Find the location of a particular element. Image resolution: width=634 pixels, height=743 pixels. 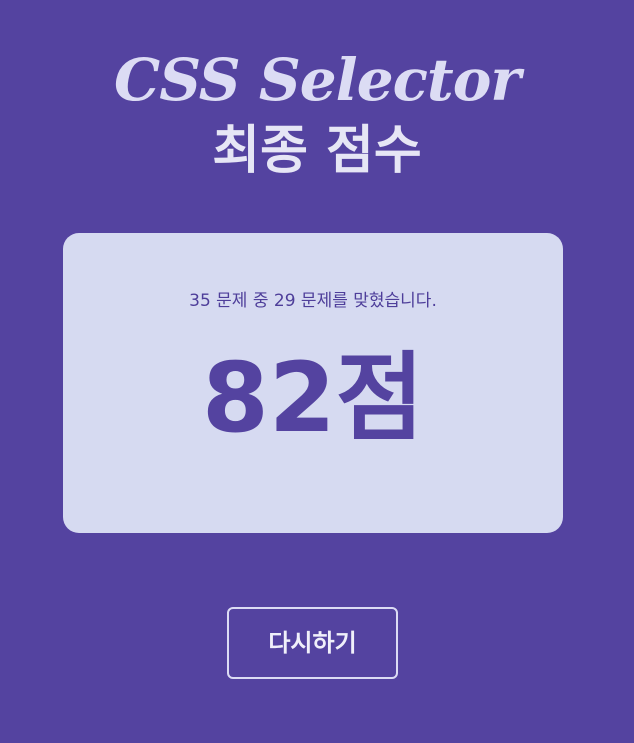

retry-button: 다시하기 is located at coordinates (312, 643).